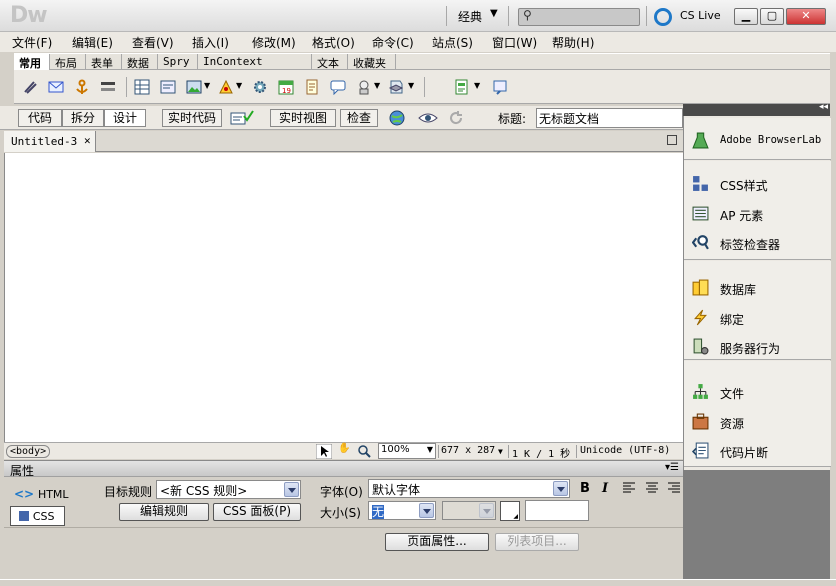  Describe the element at coordinates (573, 42) in the screenshot. I see `menu-help: 帮助(H)` at that location.